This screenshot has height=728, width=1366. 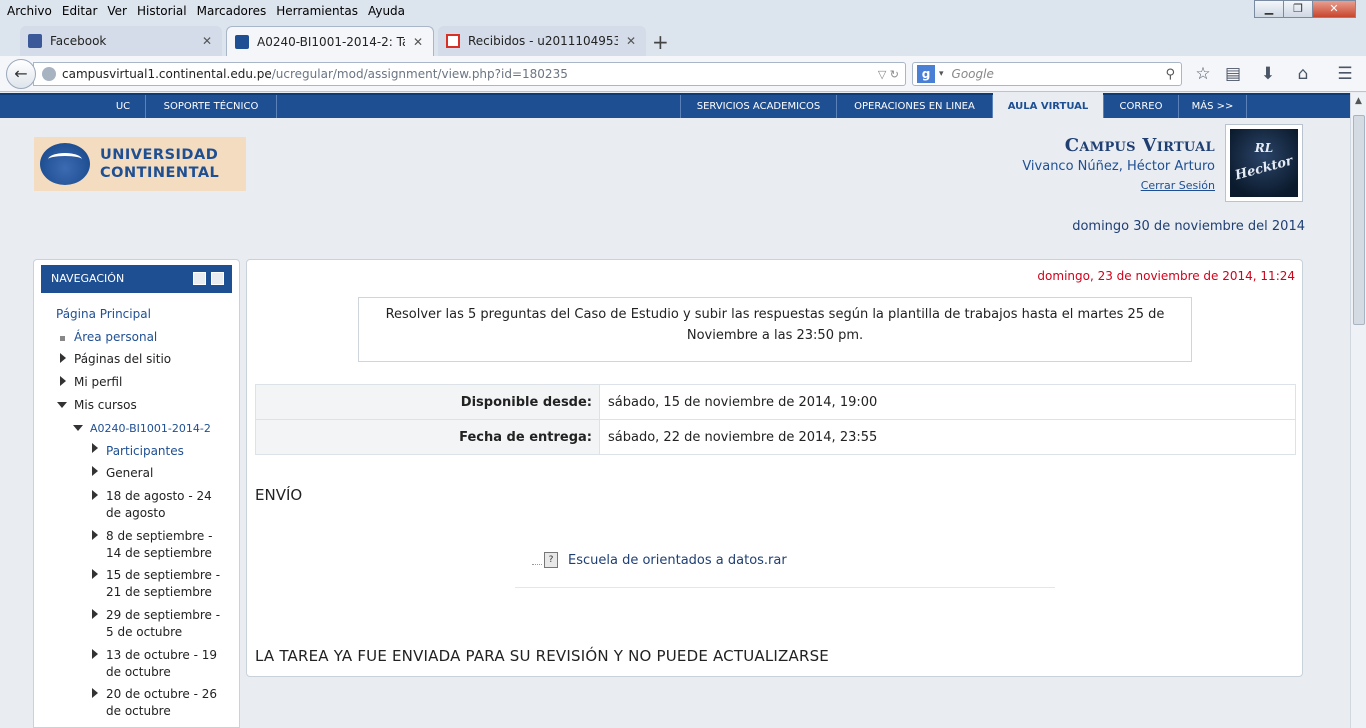 What do you see at coordinates (122, 359) in the screenshot?
I see `nav-paginas-del-sitio: Páginas del sitio` at bounding box center [122, 359].